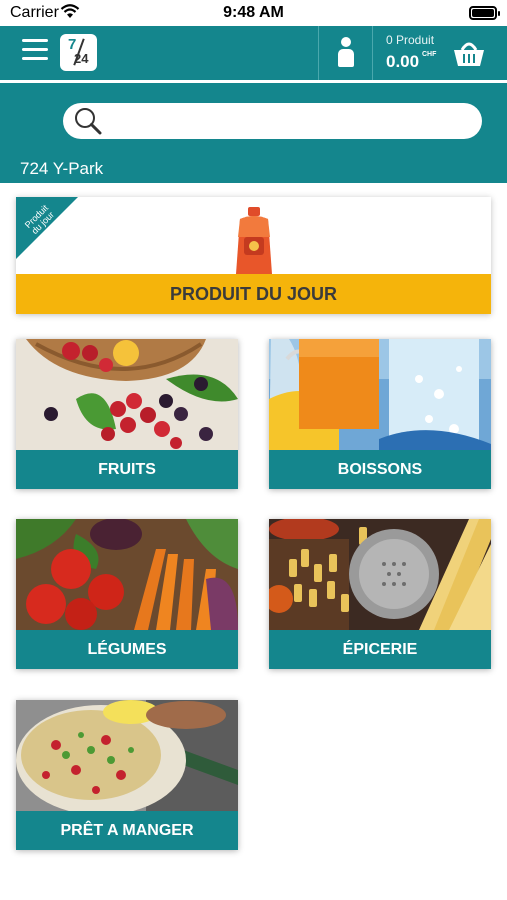 This screenshot has height=900, width=507. I want to click on fruits-photo, so click(127, 394).